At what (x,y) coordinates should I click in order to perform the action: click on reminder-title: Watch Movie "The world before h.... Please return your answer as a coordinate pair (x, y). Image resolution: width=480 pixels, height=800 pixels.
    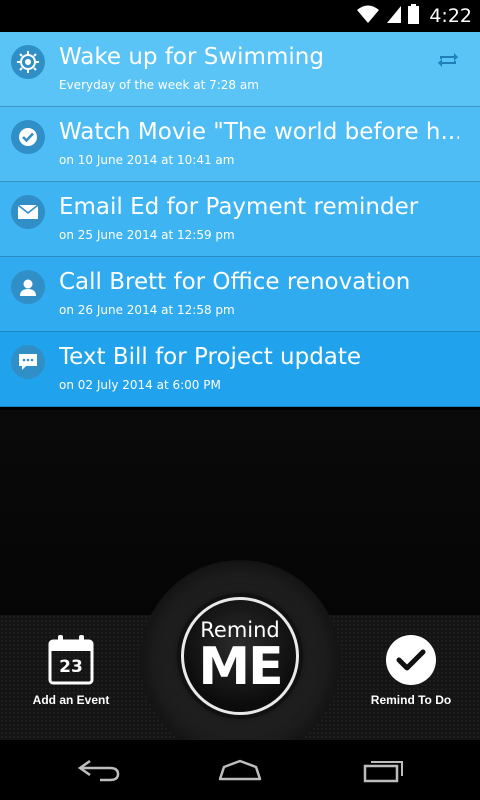
    Looking at the image, I should click on (259, 132).